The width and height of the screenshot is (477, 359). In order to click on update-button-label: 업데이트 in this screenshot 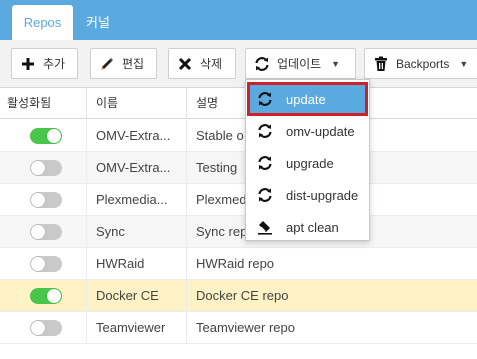, I will do `click(299, 64)`.